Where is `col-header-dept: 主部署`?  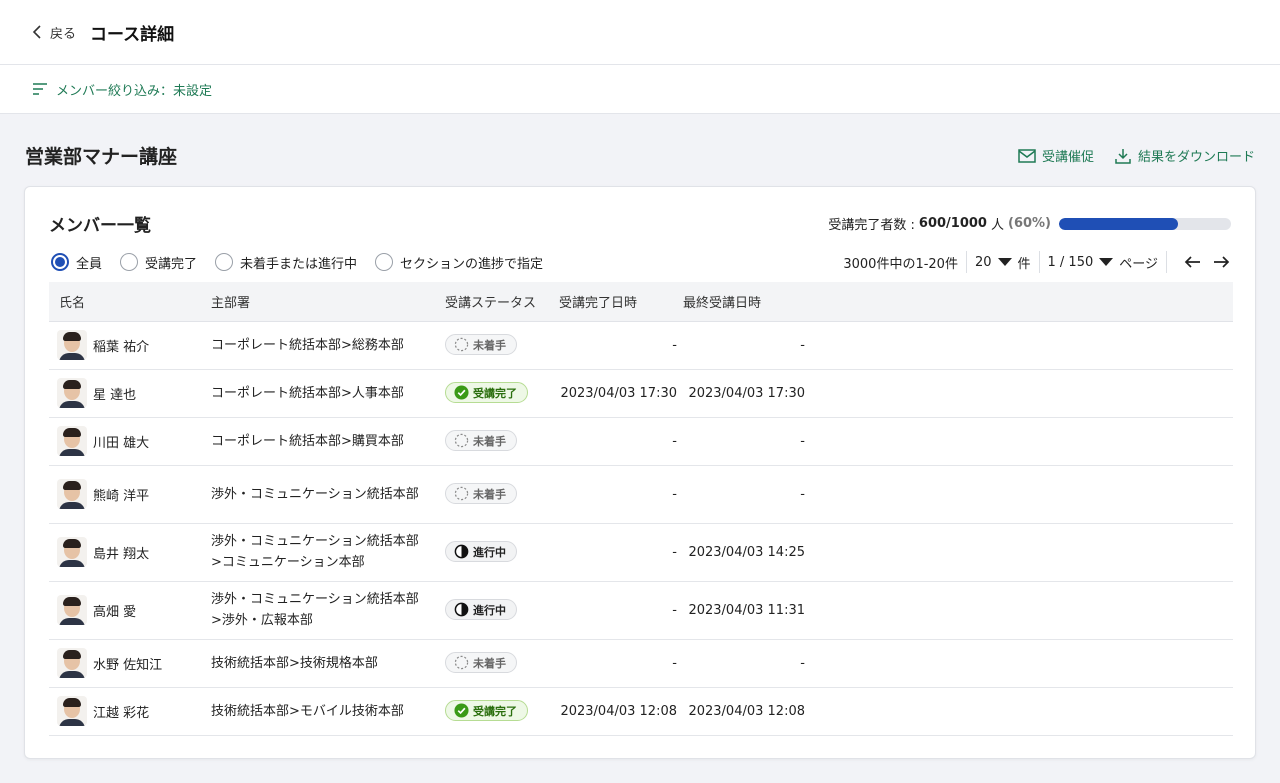
col-header-dept: 主部署 is located at coordinates (323, 301).